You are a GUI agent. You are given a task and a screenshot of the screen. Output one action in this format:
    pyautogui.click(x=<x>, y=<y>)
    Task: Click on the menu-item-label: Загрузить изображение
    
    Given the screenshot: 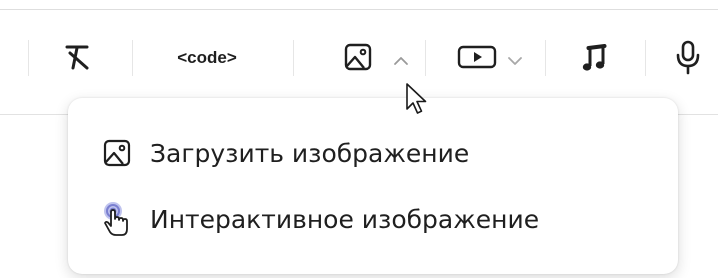 What is the action you would take?
    pyautogui.click(x=310, y=153)
    